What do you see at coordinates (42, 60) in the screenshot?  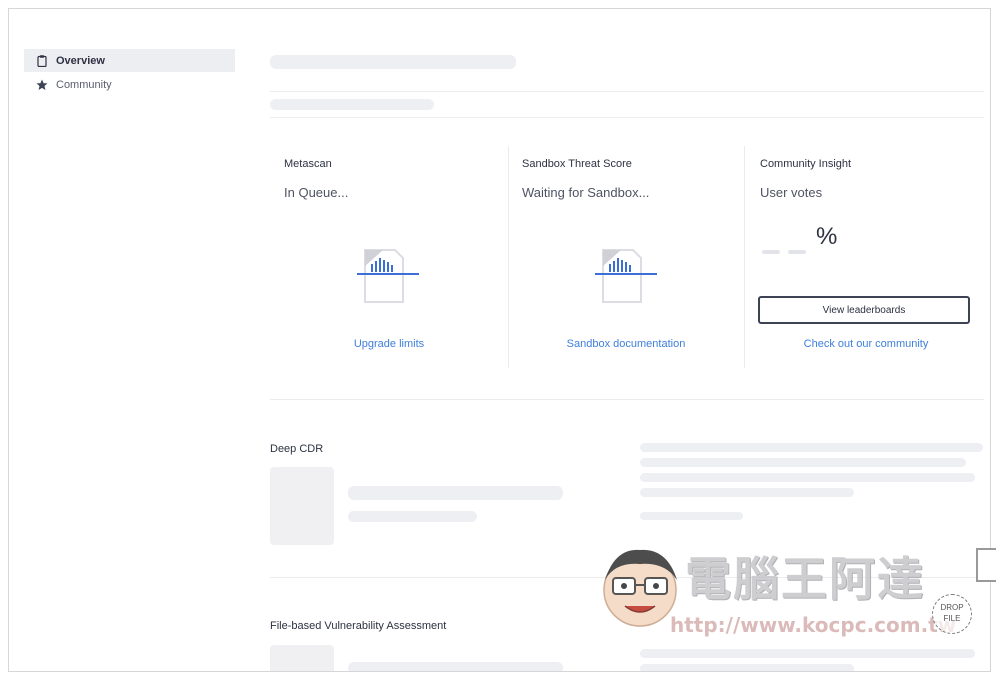 I see `clipboard-icon` at bounding box center [42, 60].